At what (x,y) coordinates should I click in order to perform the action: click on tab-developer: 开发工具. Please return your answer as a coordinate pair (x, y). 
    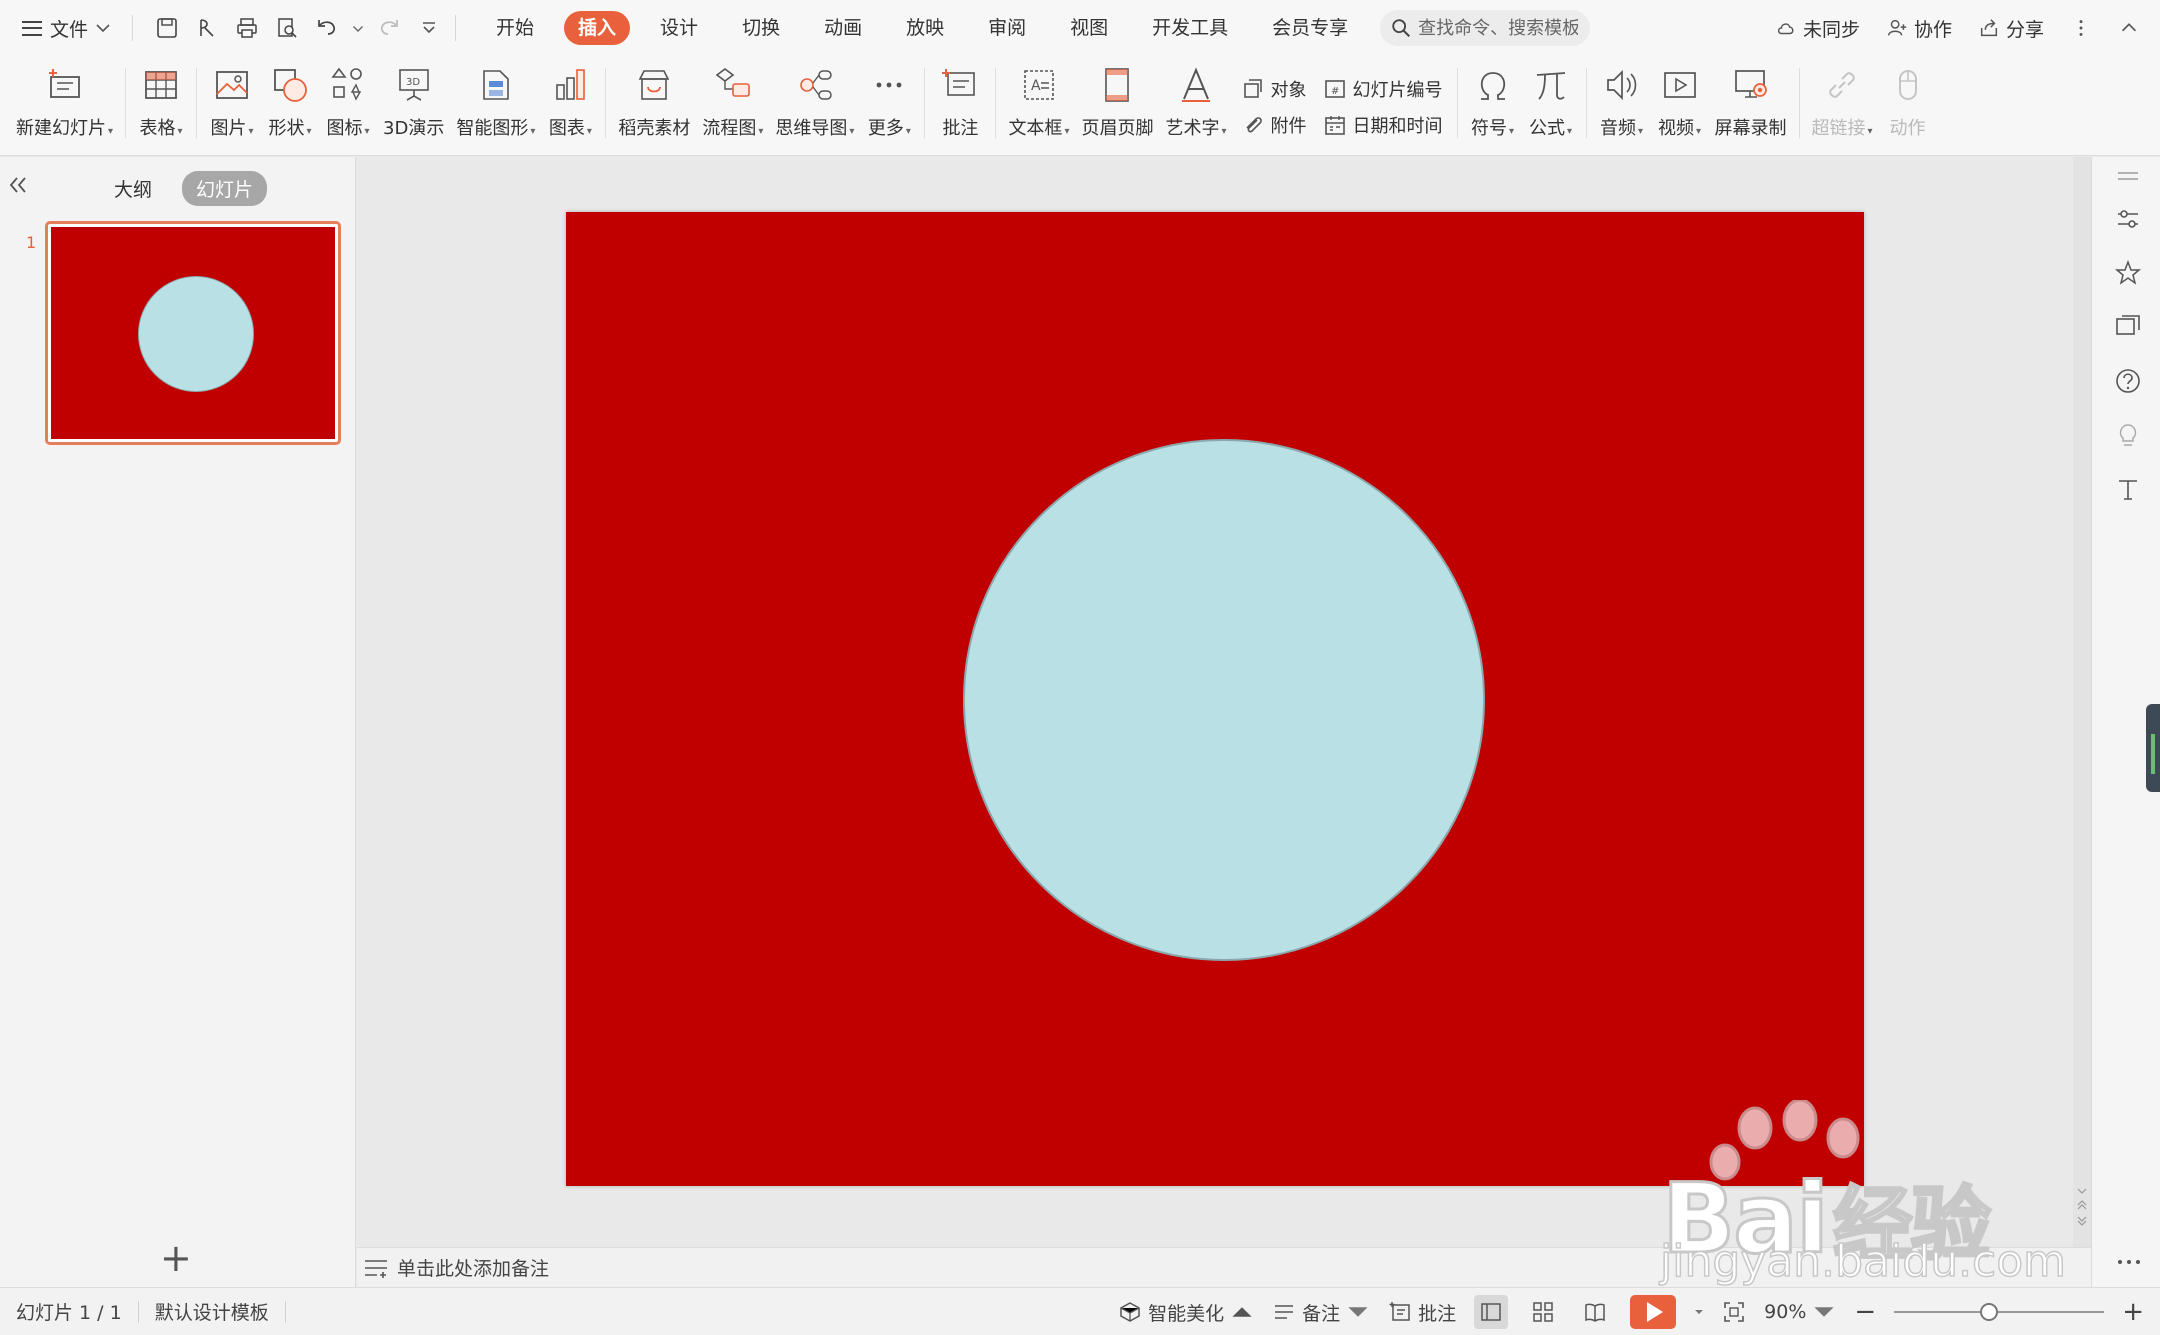
    Looking at the image, I should click on (1190, 28).